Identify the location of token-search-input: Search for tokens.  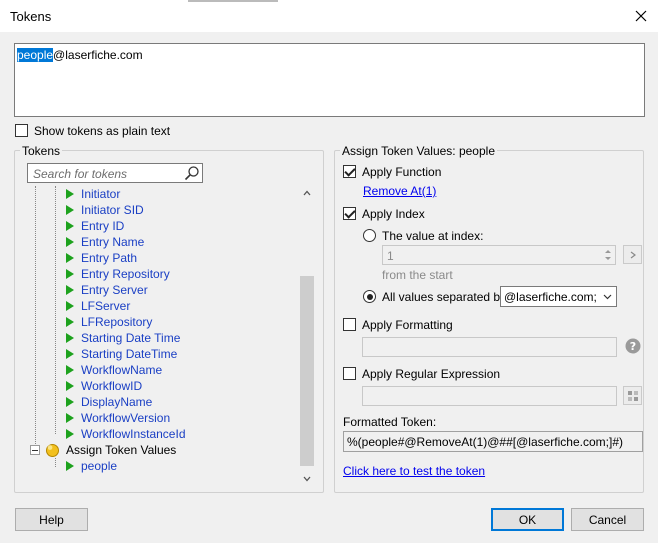
(115, 173).